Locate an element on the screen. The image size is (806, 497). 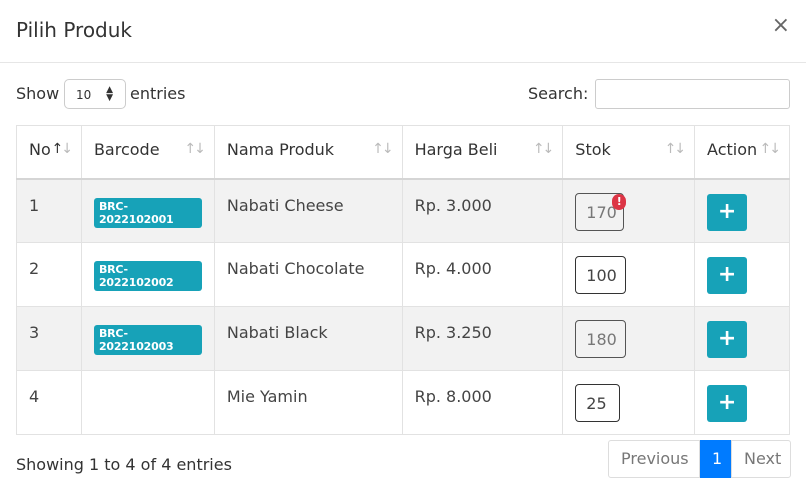
stok-field: 180 is located at coordinates (601, 339).